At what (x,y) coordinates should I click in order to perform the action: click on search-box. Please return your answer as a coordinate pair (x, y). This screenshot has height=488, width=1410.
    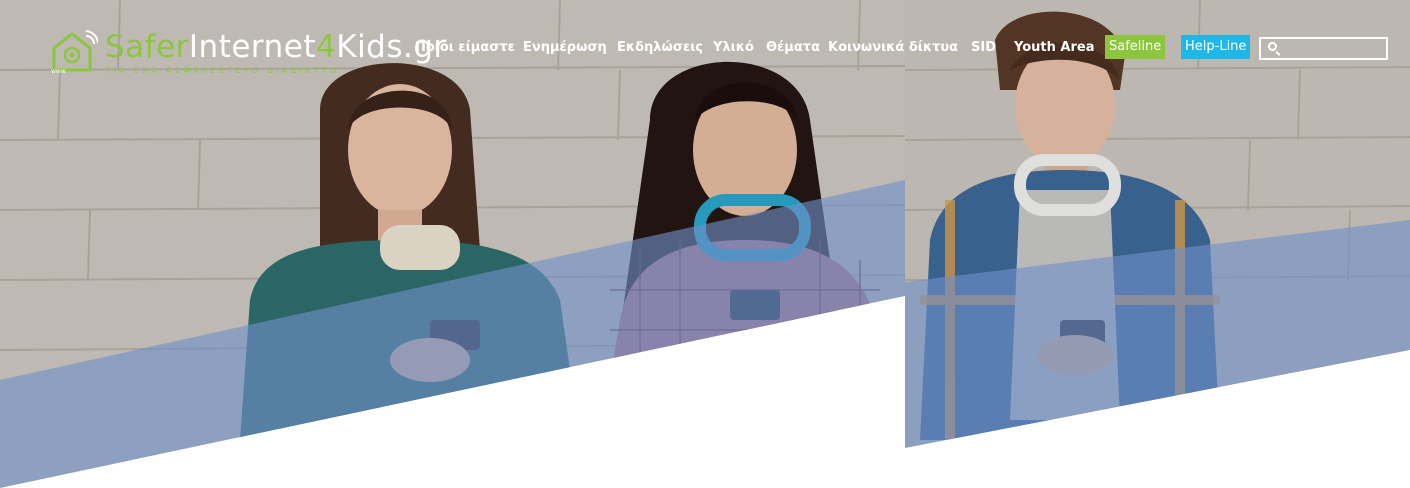
    Looking at the image, I should click on (1323, 48).